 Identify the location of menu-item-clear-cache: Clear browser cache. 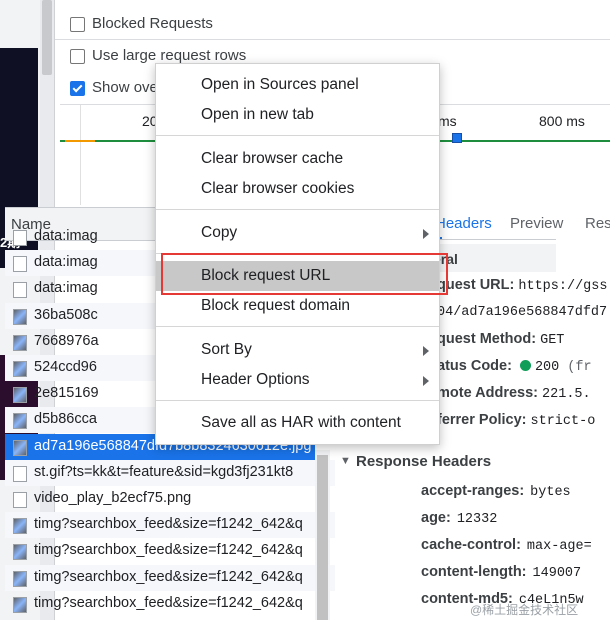
(297, 159).